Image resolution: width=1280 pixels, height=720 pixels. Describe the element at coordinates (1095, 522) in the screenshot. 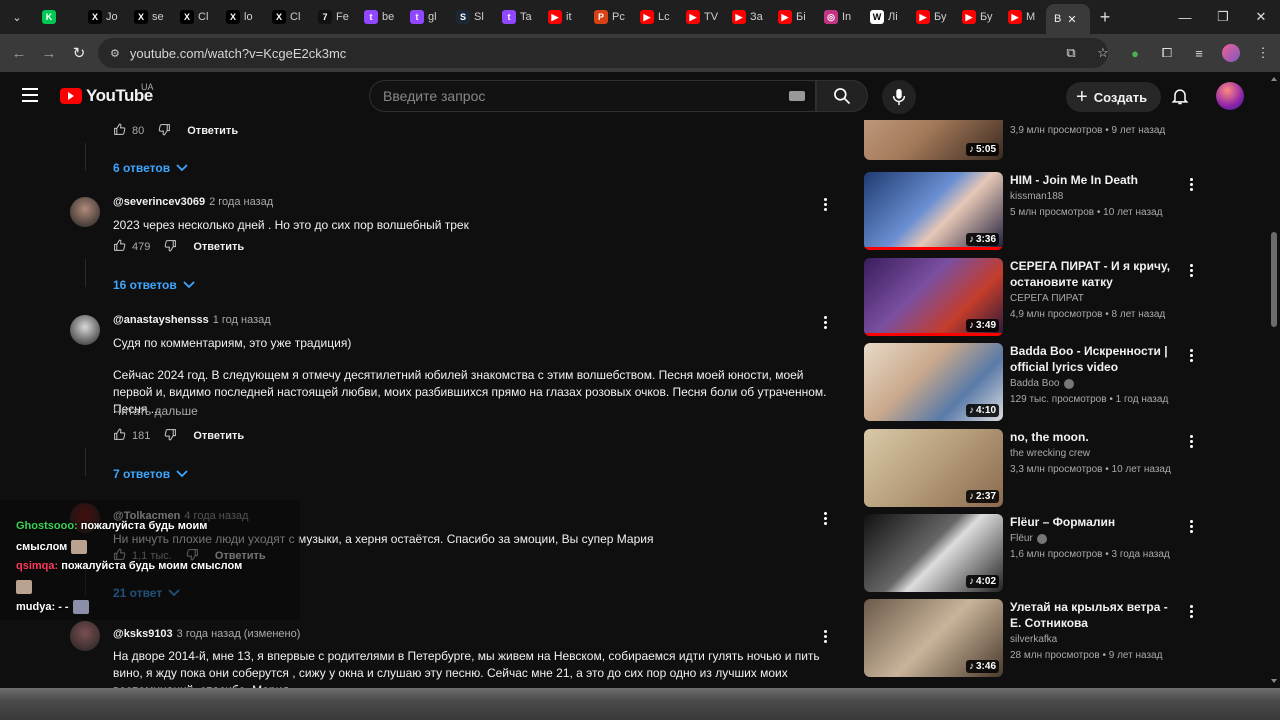

I see `video-title: Flëur – Формалин` at that location.